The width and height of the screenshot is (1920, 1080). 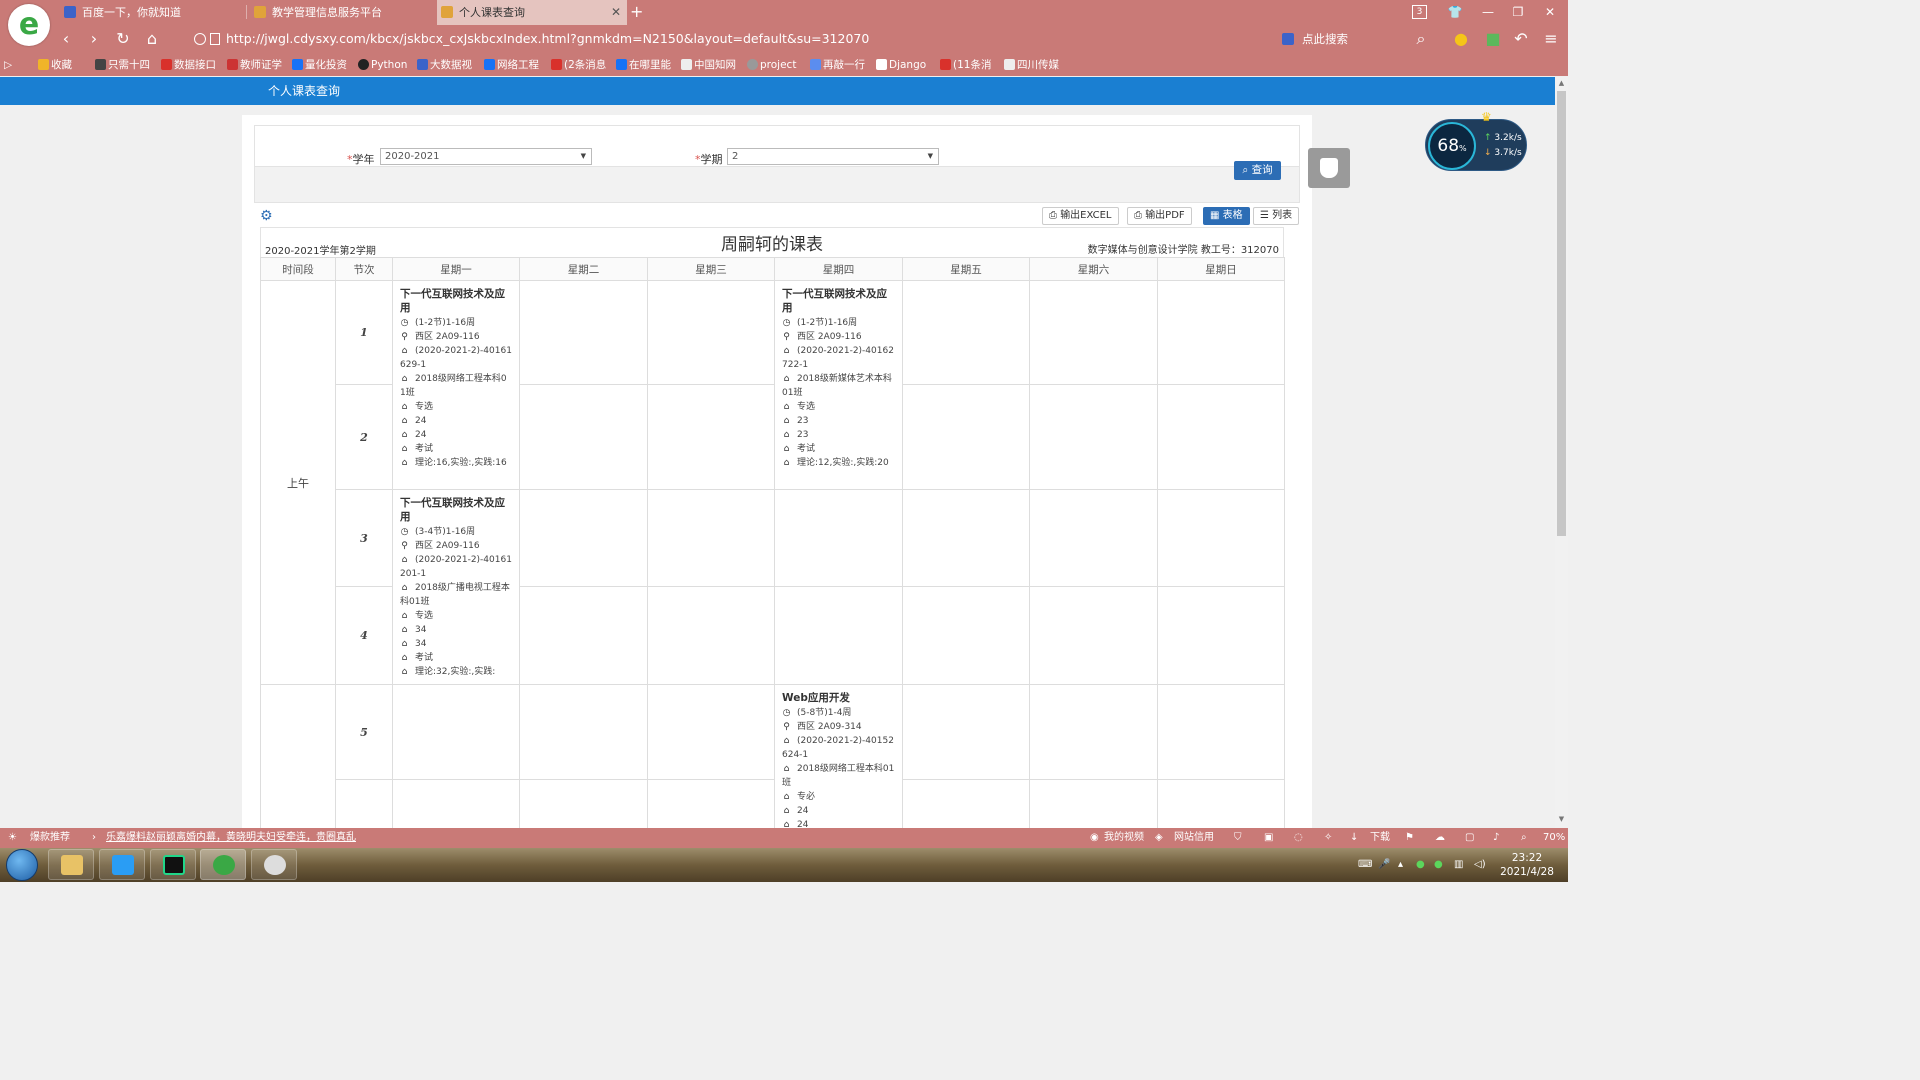 What do you see at coordinates (345, 12) in the screenshot?
I see `tab-jwgl: 教学管理信息服务平台` at bounding box center [345, 12].